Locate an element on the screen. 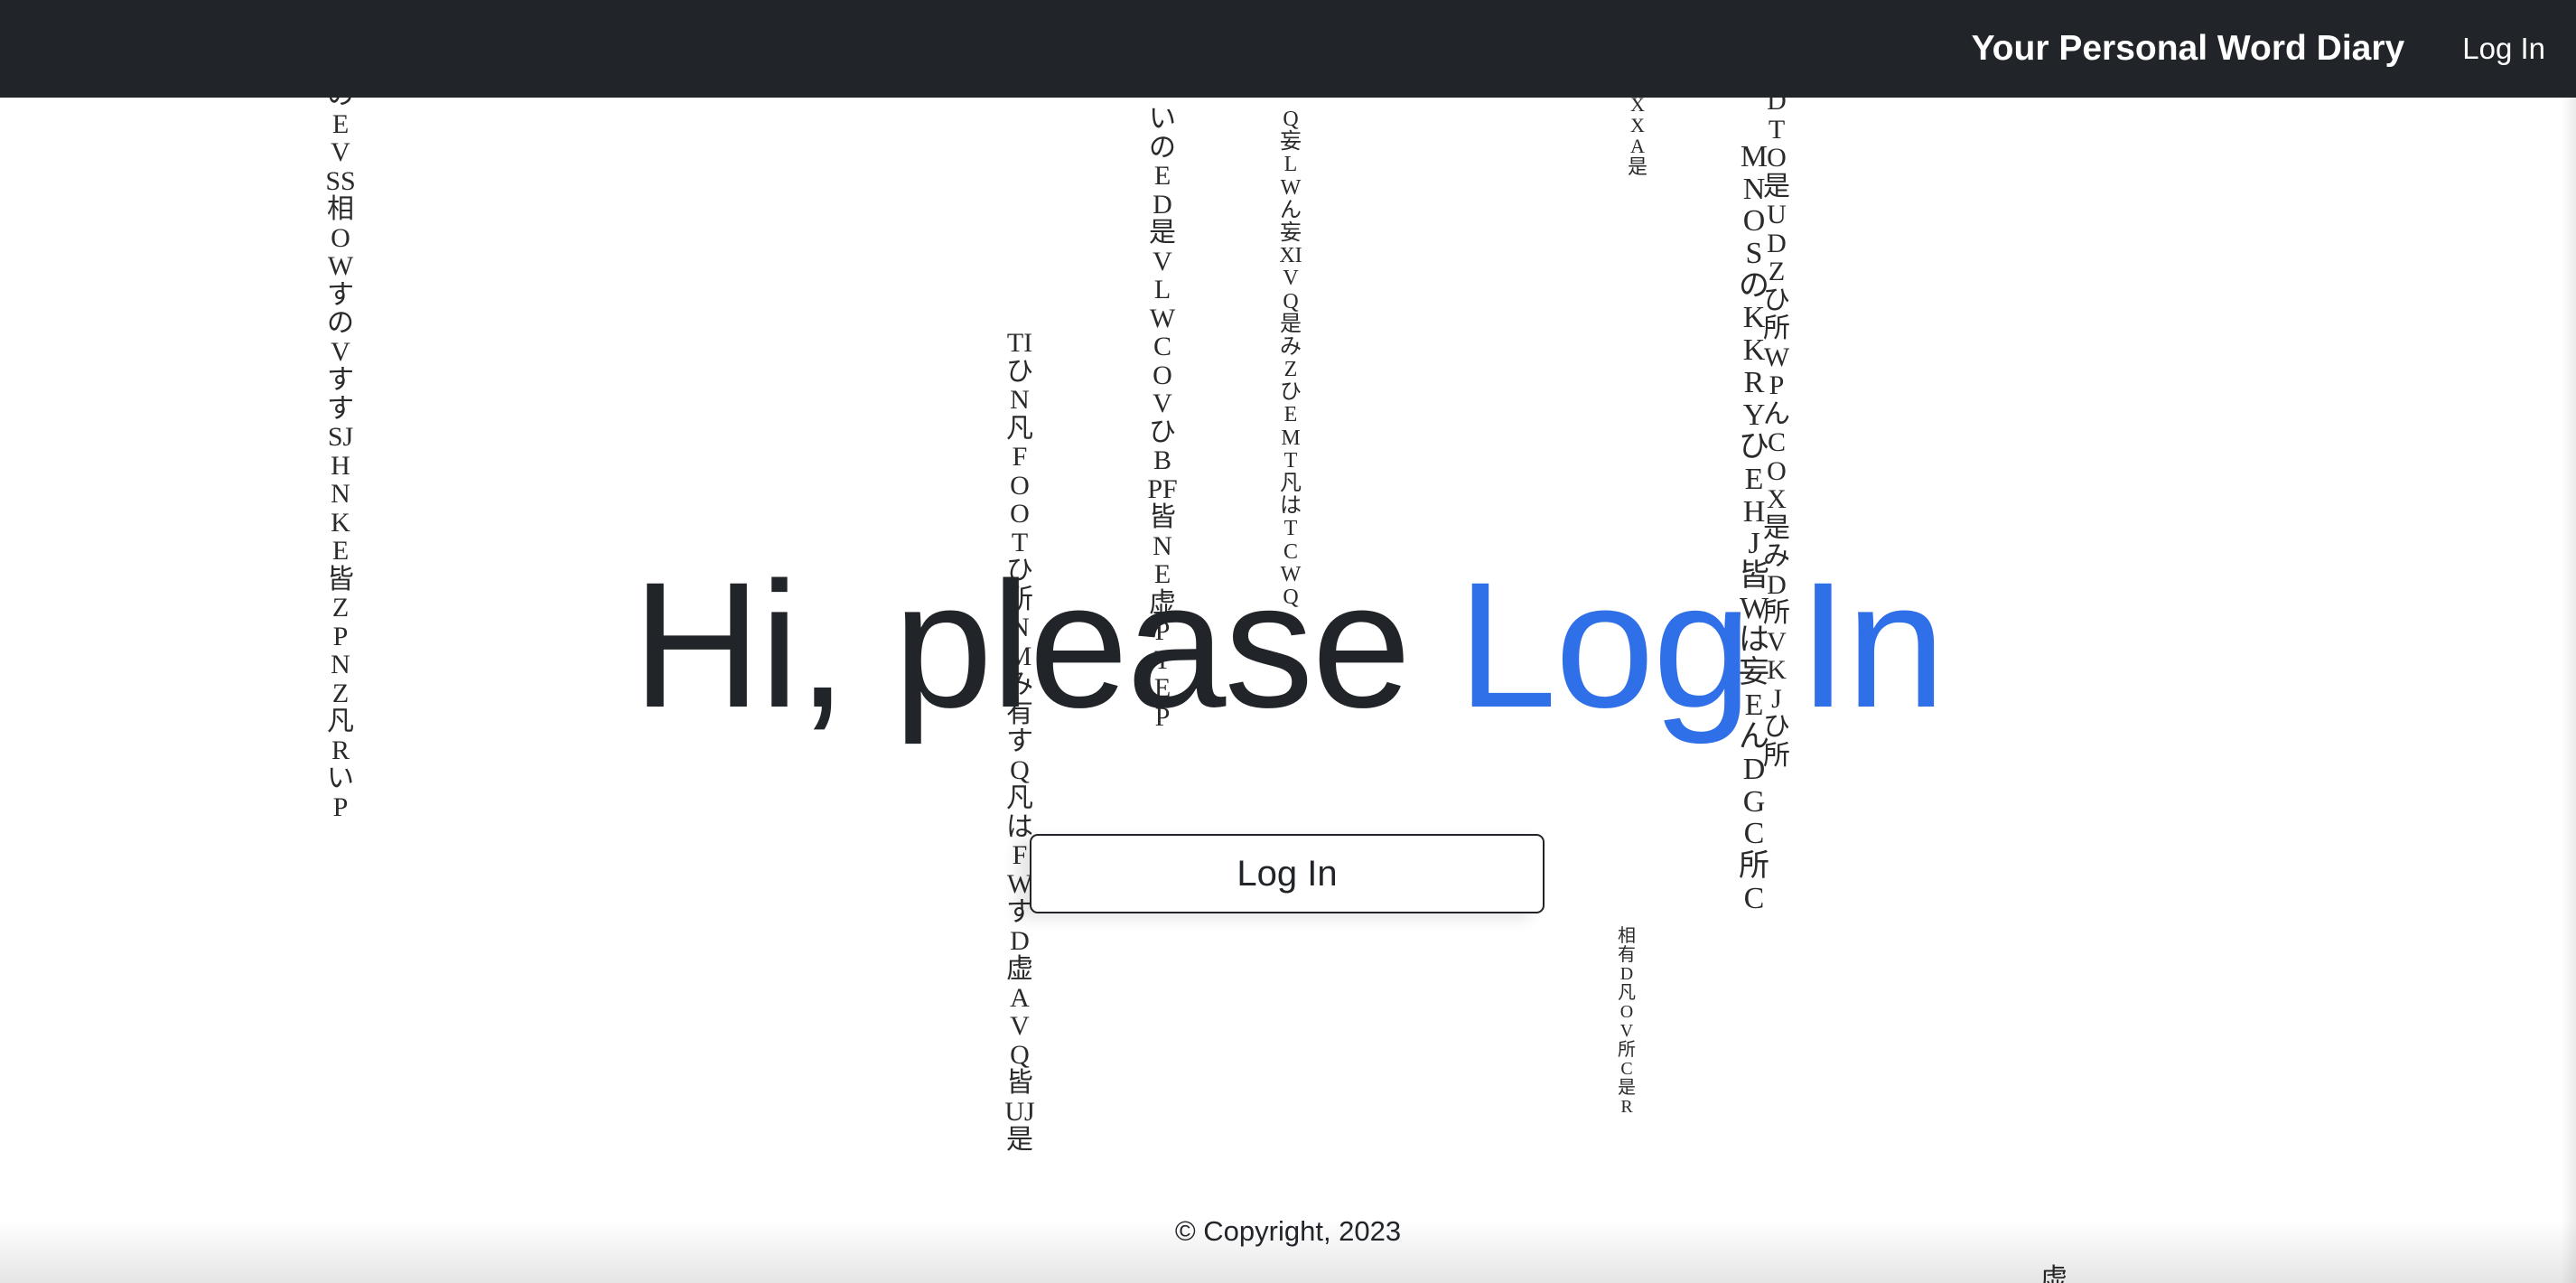 This screenshot has width=2576, height=1283. nav-login-link: Log In is located at coordinates (2503, 49).